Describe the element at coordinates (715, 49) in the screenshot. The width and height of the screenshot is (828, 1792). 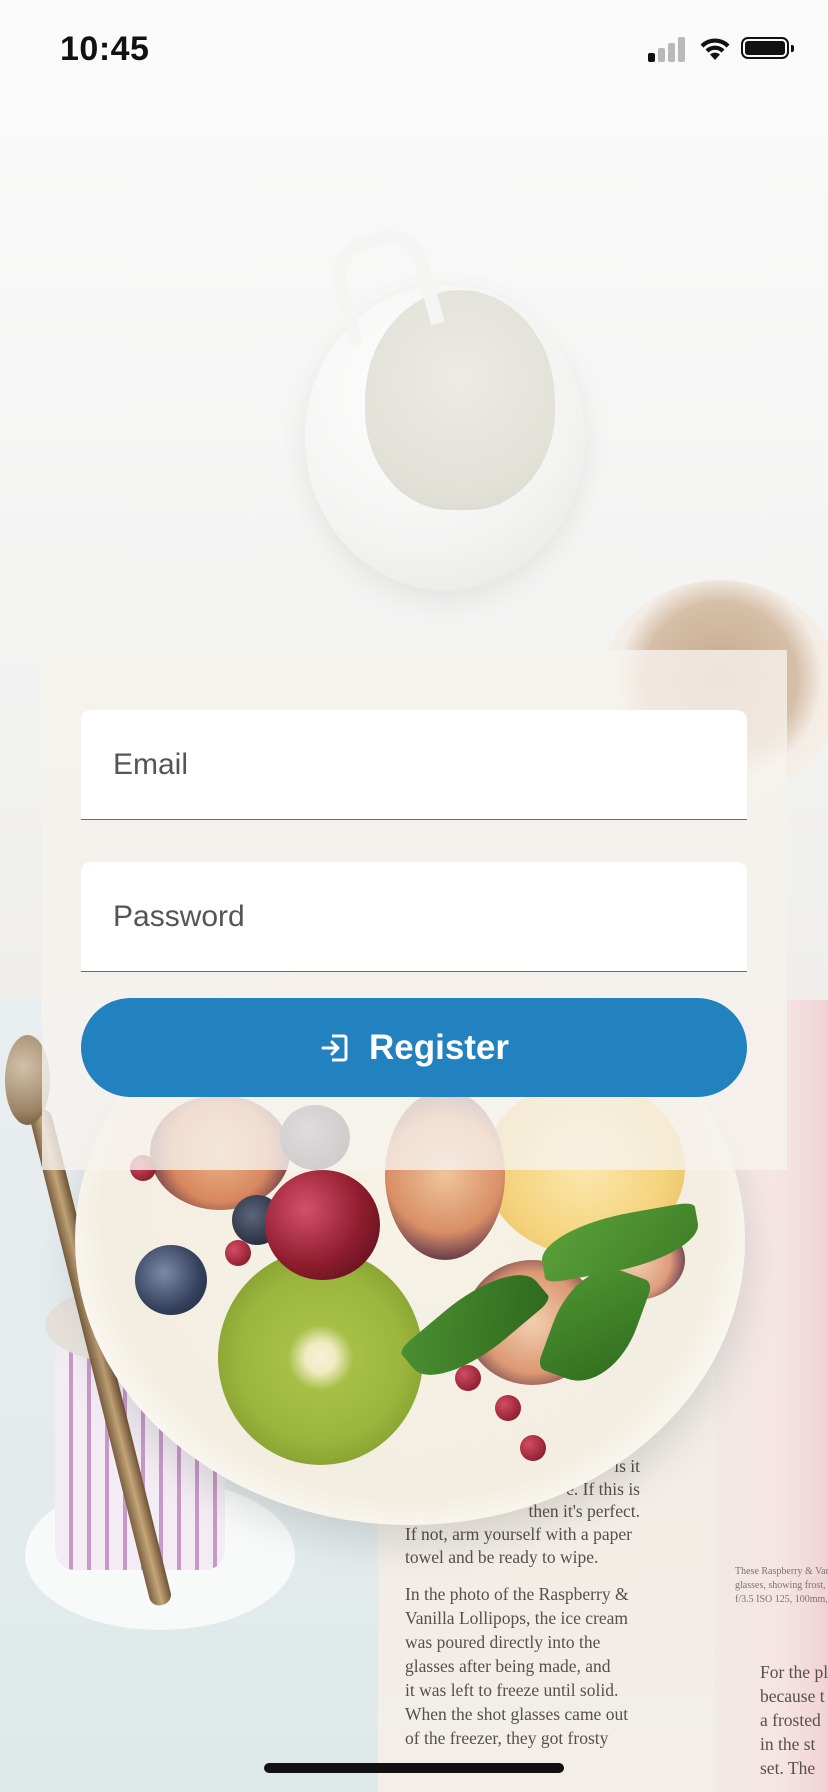
I see `wifi-icon` at that location.